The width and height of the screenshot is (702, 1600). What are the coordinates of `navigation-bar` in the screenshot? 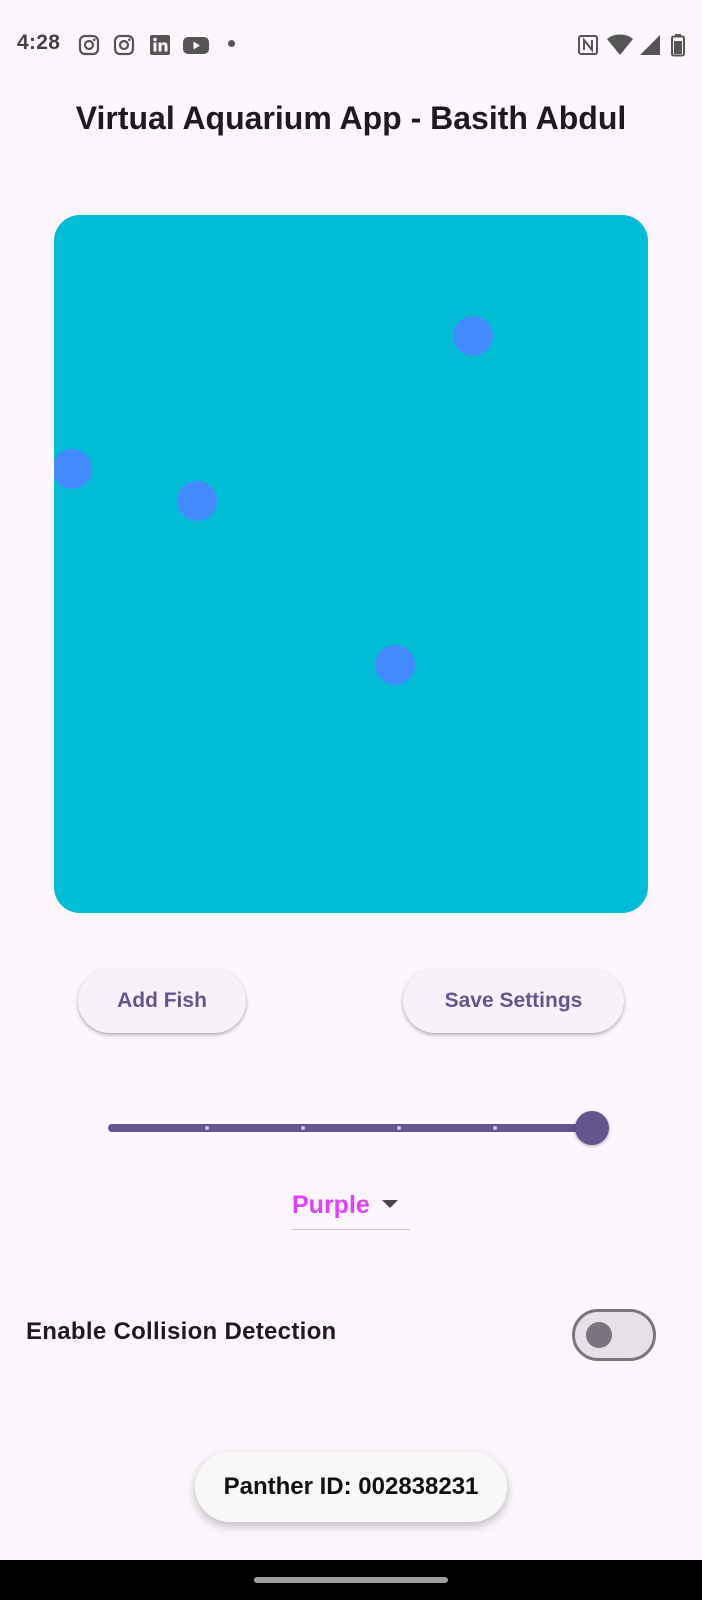 It's located at (351, 1580).